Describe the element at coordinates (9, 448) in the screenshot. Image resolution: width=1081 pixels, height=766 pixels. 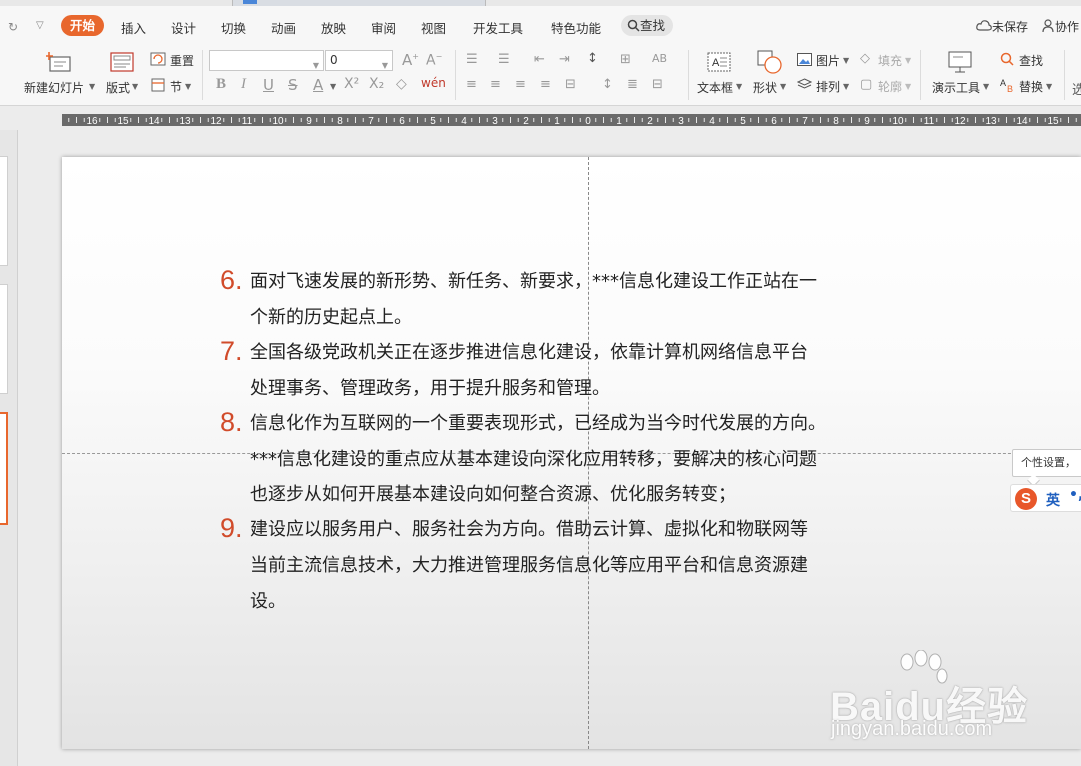
I see `slide-thumbnail-panel` at that location.